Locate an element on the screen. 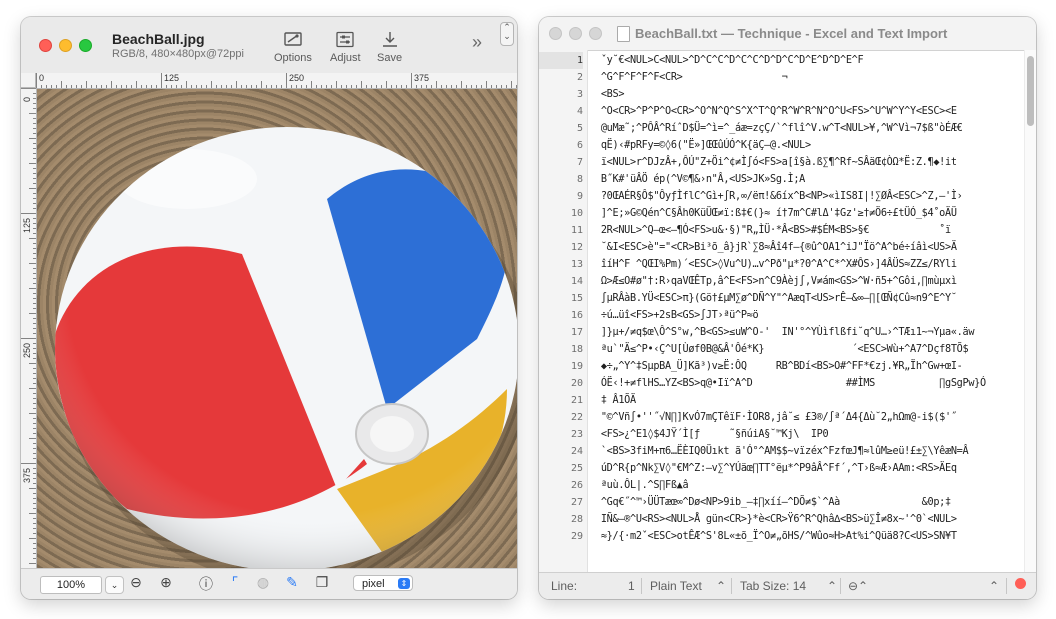  options-icon is located at coordinates (293, 39).